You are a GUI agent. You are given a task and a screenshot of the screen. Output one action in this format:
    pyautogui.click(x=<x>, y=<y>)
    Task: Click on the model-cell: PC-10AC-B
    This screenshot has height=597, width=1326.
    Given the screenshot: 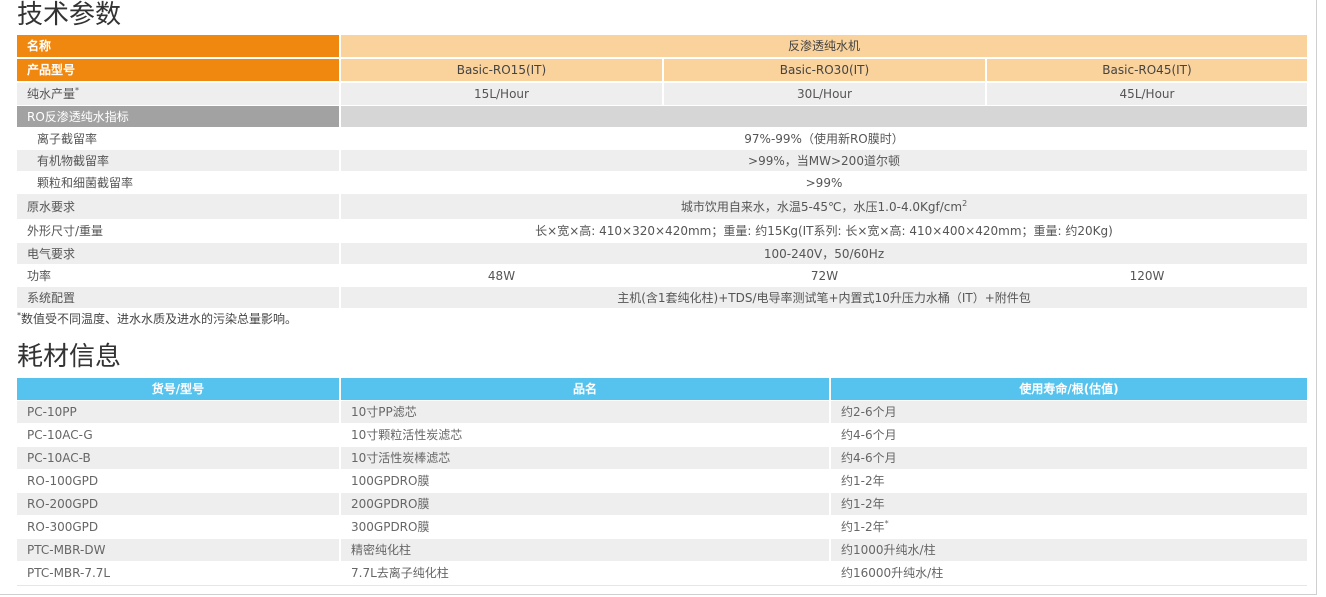 What is the action you would take?
    pyautogui.click(x=178, y=458)
    